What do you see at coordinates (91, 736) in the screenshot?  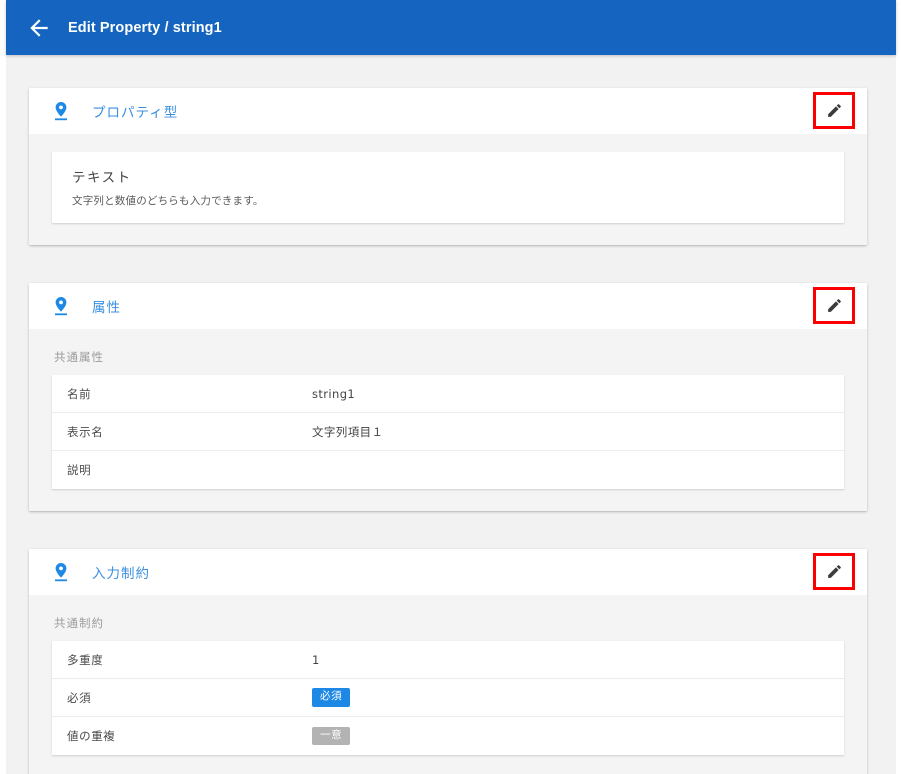 I see `row-label: 値の重複` at bounding box center [91, 736].